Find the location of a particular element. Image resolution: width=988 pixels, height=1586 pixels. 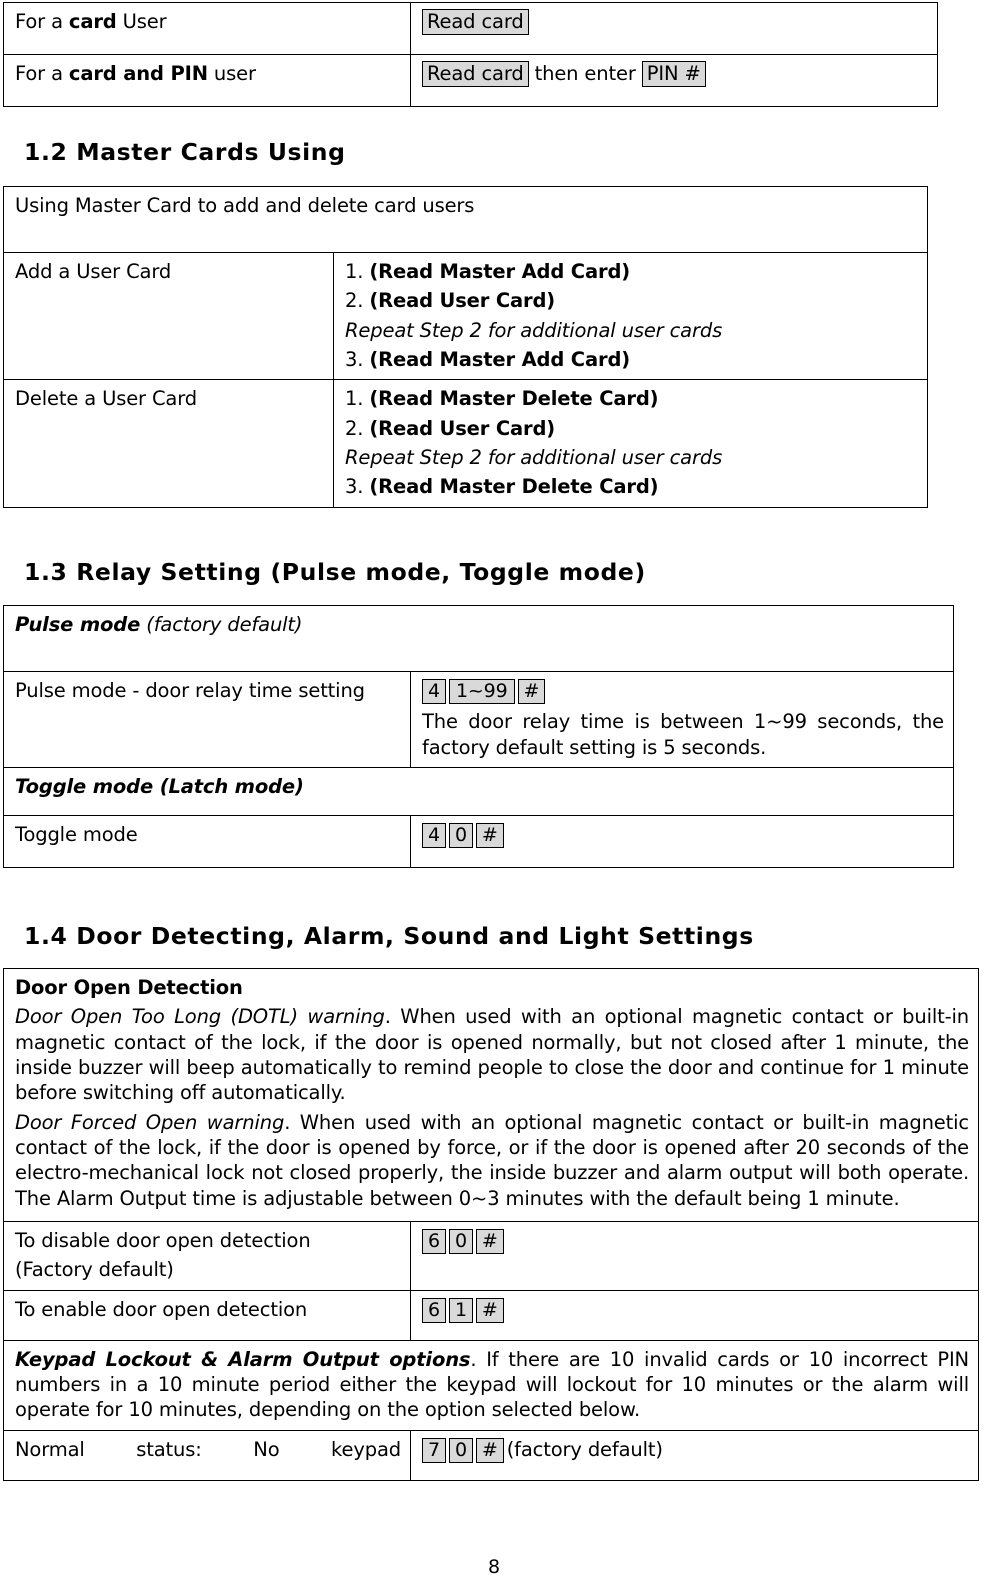

cell-toggle-mode-label: Toggle mode is located at coordinates (207, 841).